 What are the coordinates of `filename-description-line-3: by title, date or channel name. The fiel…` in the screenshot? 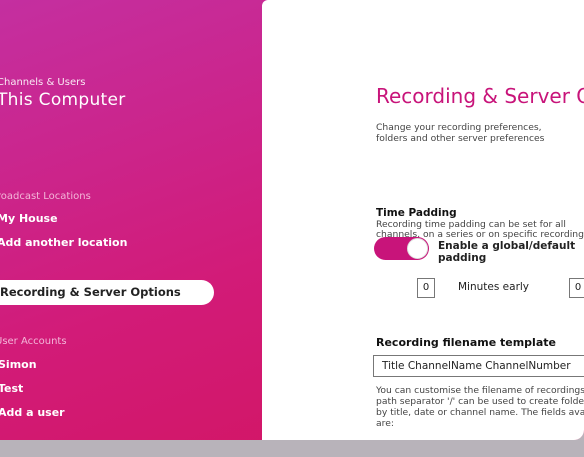 It's located at (480, 412).